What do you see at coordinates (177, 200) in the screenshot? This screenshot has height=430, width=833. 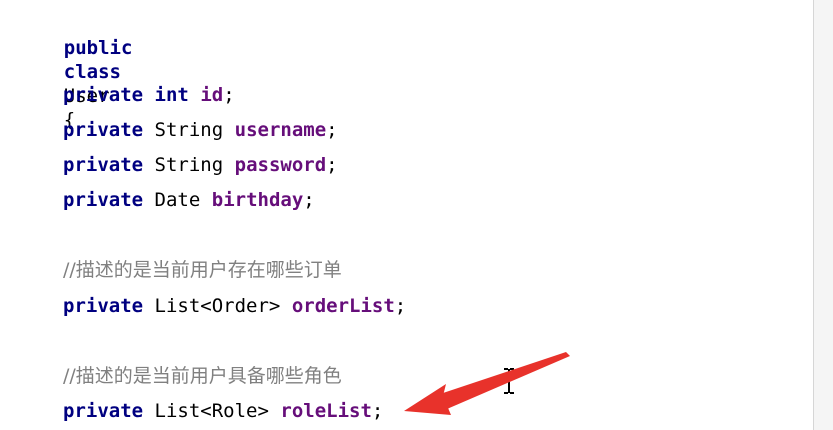 I see `type-date: Date` at bounding box center [177, 200].